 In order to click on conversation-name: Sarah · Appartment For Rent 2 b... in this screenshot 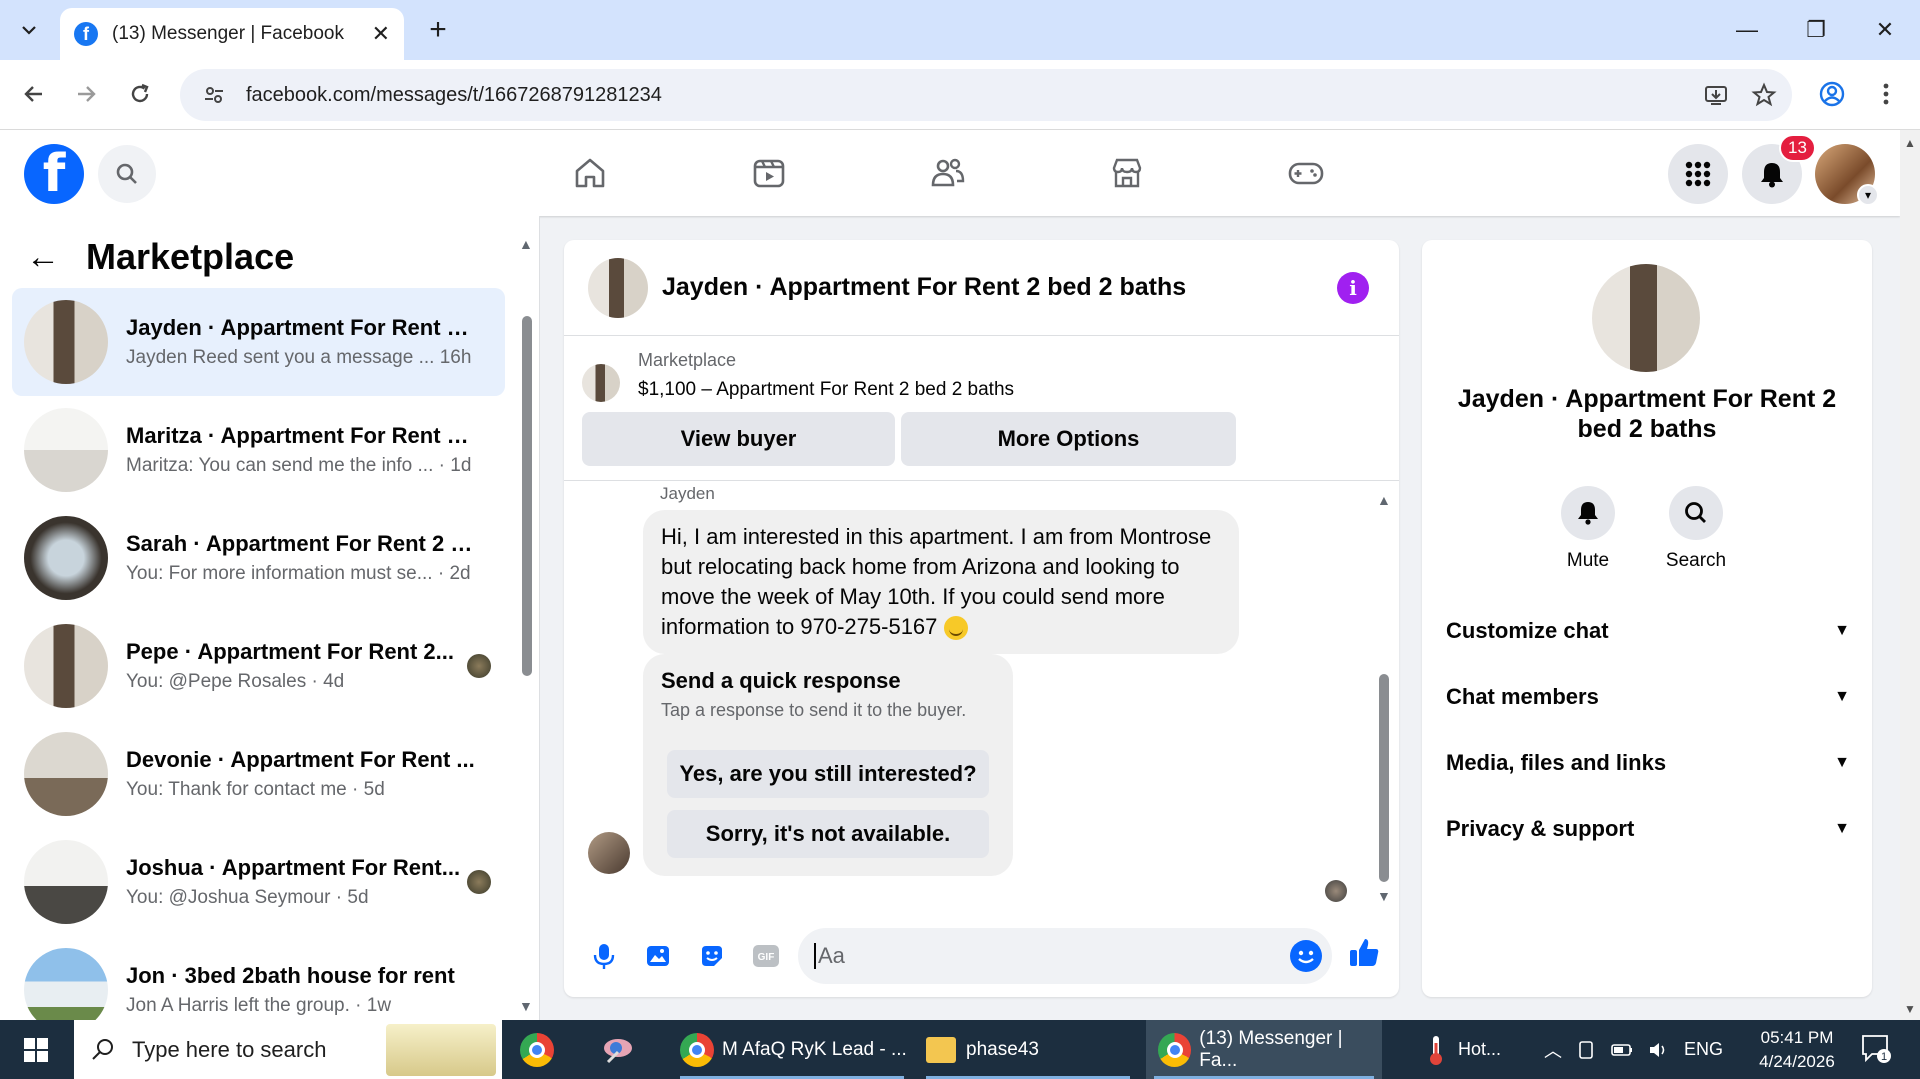, I will do `click(301, 543)`.